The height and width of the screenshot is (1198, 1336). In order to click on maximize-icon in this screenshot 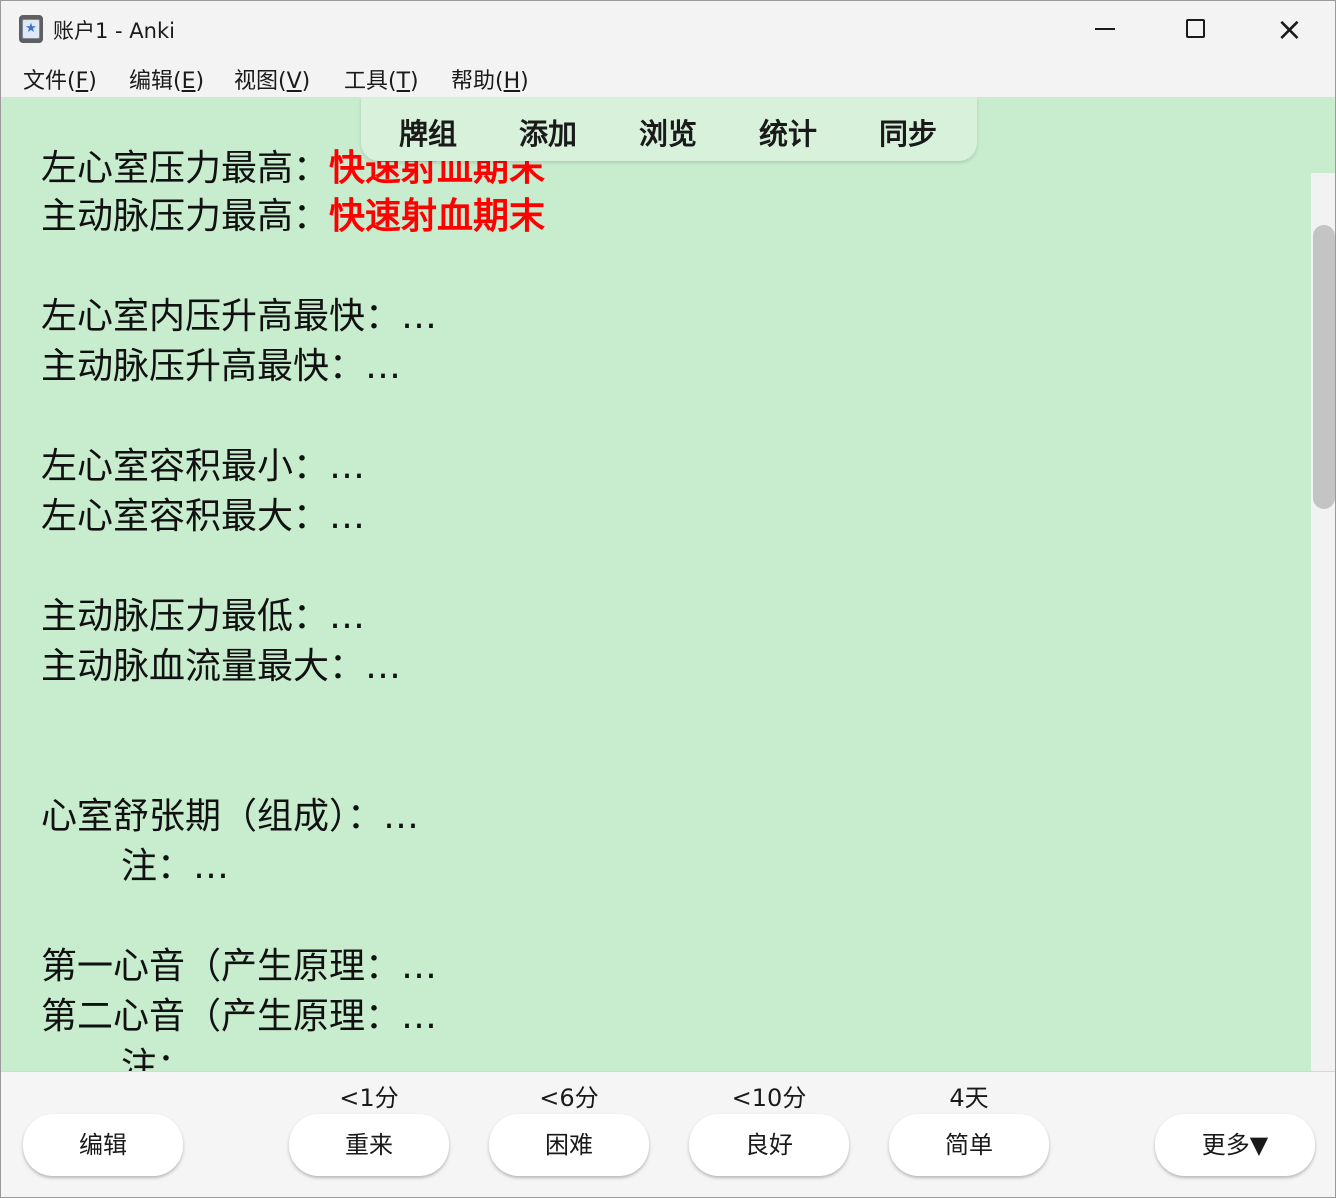, I will do `click(1195, 28)`.